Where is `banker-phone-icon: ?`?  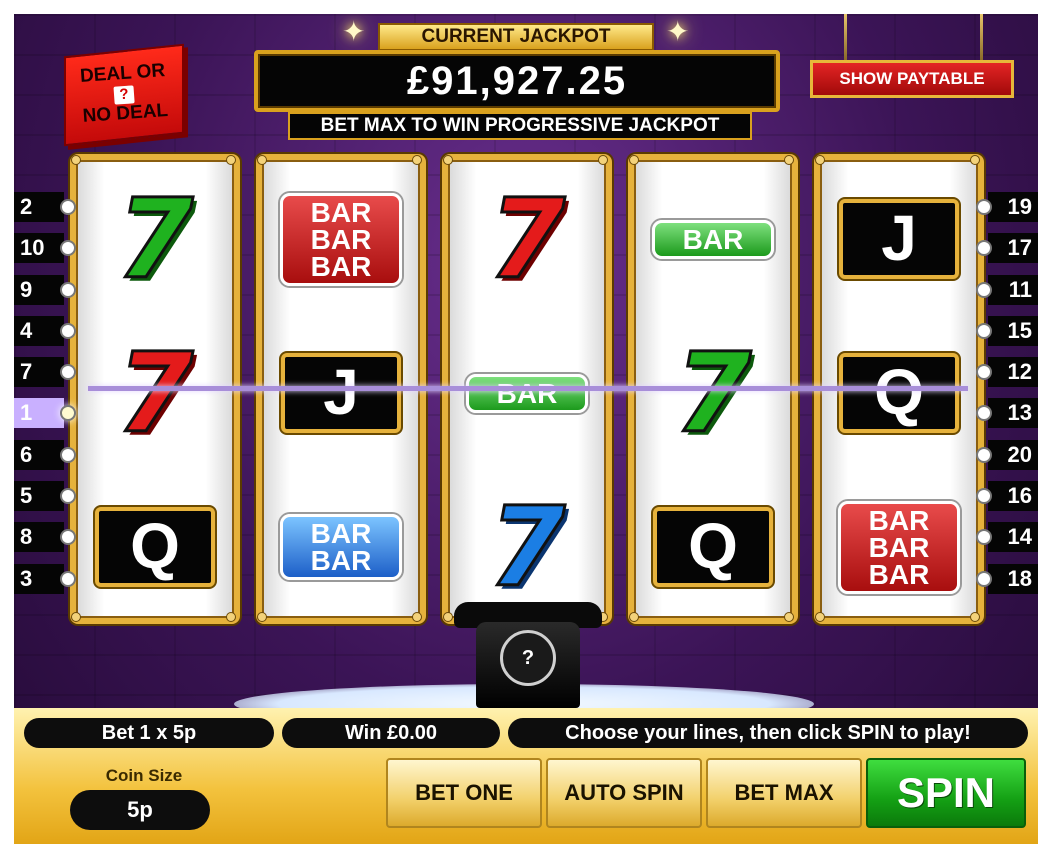 banker-phone-icon: ? is located at coordinates (528, 656).